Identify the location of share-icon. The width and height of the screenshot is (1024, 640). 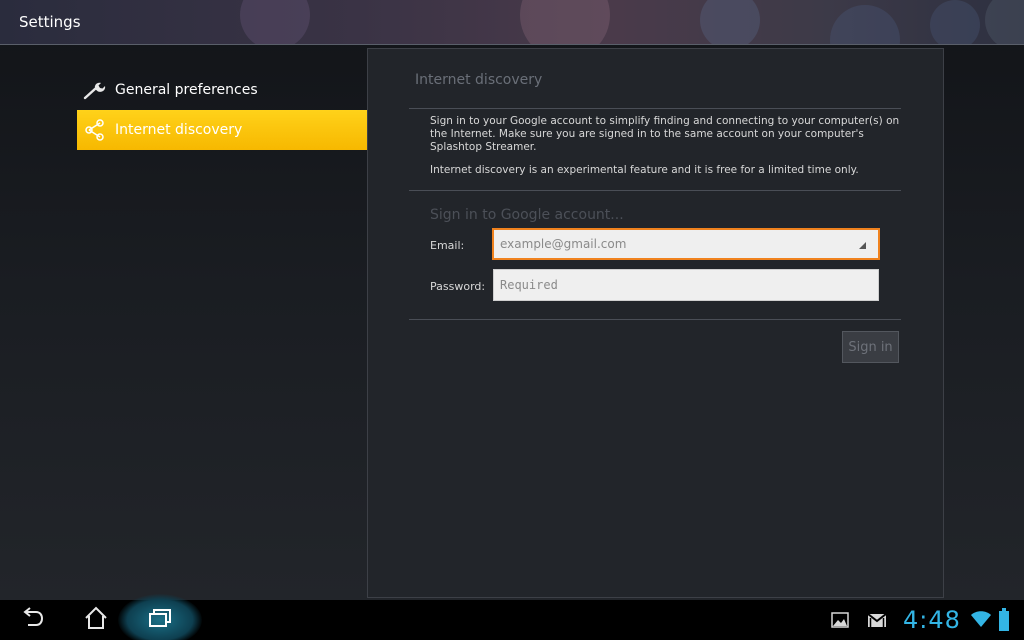
(95, 130).